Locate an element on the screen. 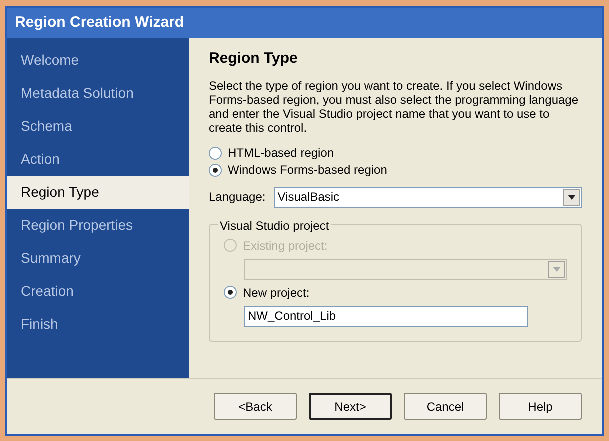 The height and width of the screenshot is (441, 609). wizard-step: Region Properties is located at coordinates (98, 225).